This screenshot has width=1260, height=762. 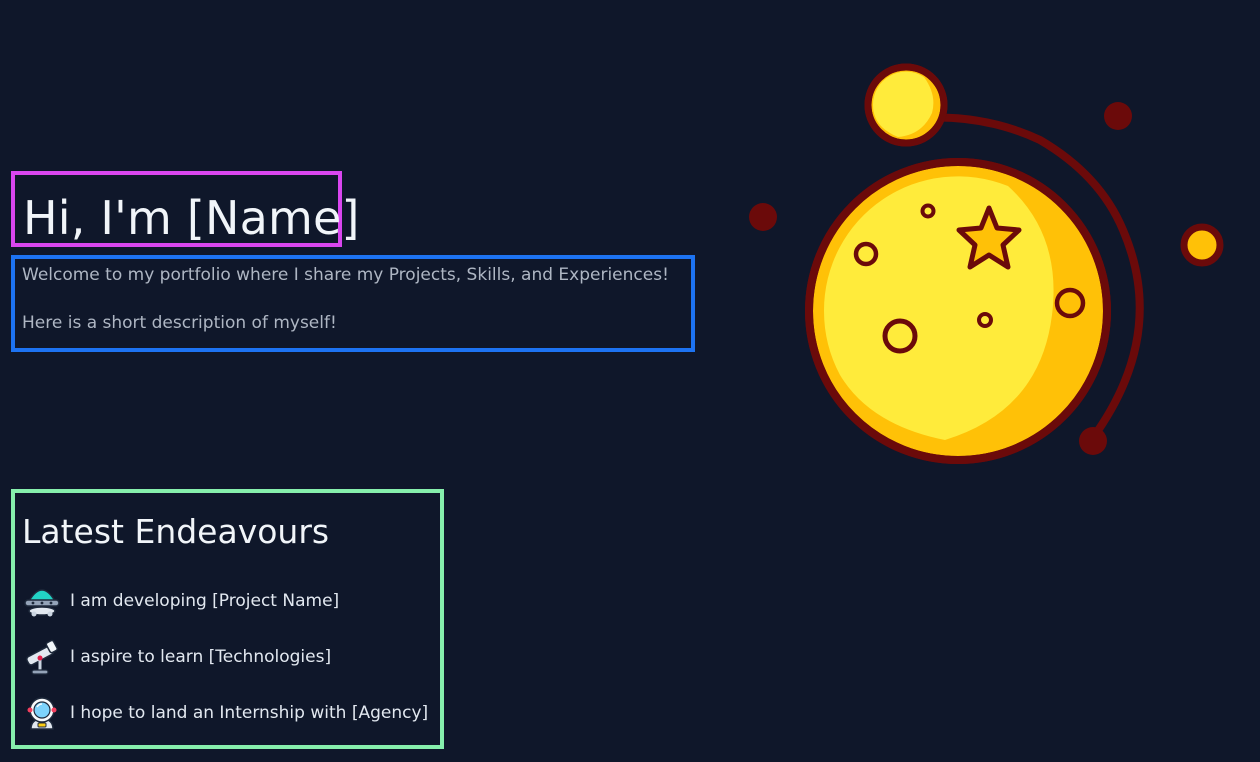 I want to click on astronaut-icon, so click(x=42, y=713).